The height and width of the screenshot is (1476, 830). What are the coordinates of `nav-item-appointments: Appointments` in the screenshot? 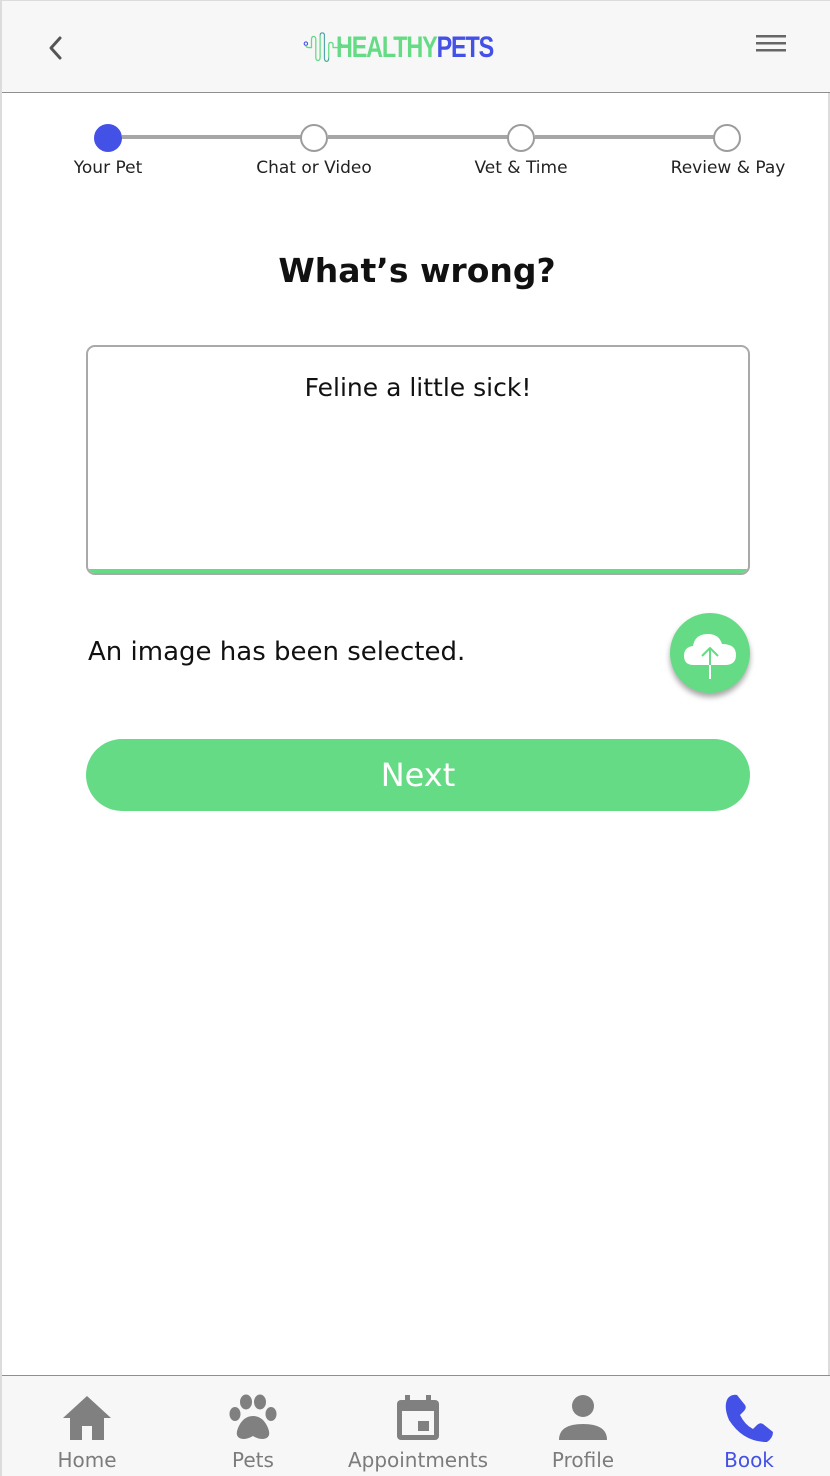 It's located at (418, 1426).